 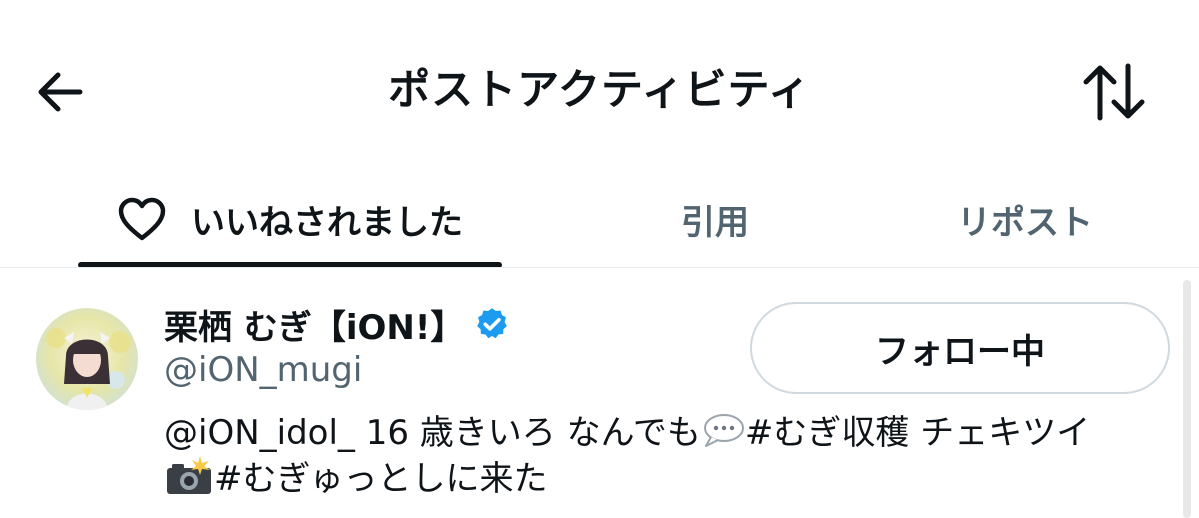 I want to click on tab-likes: いいねされました, so click(x=290, y=219).